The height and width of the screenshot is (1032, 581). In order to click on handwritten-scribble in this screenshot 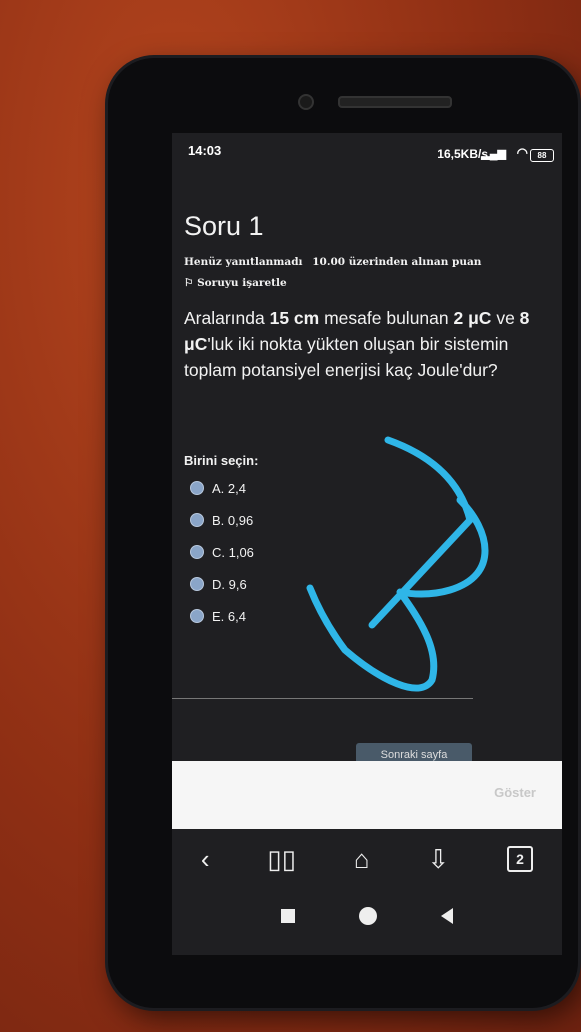, I will do `click(397, 564)`.